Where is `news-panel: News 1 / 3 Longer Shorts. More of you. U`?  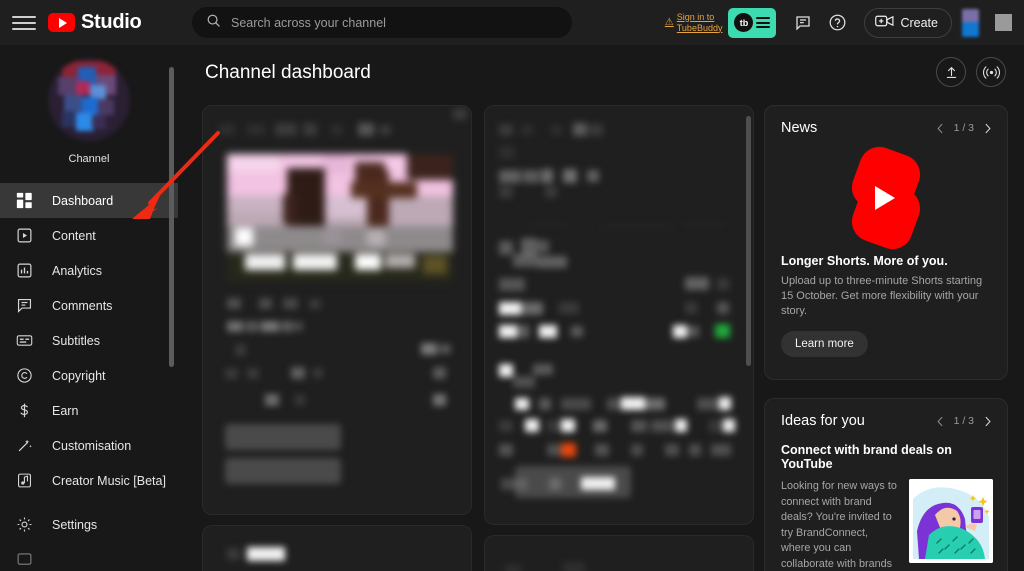 news-panel: News 1 / 3 Longer Shorts. More of you. U is located at coordinates (886, 242).